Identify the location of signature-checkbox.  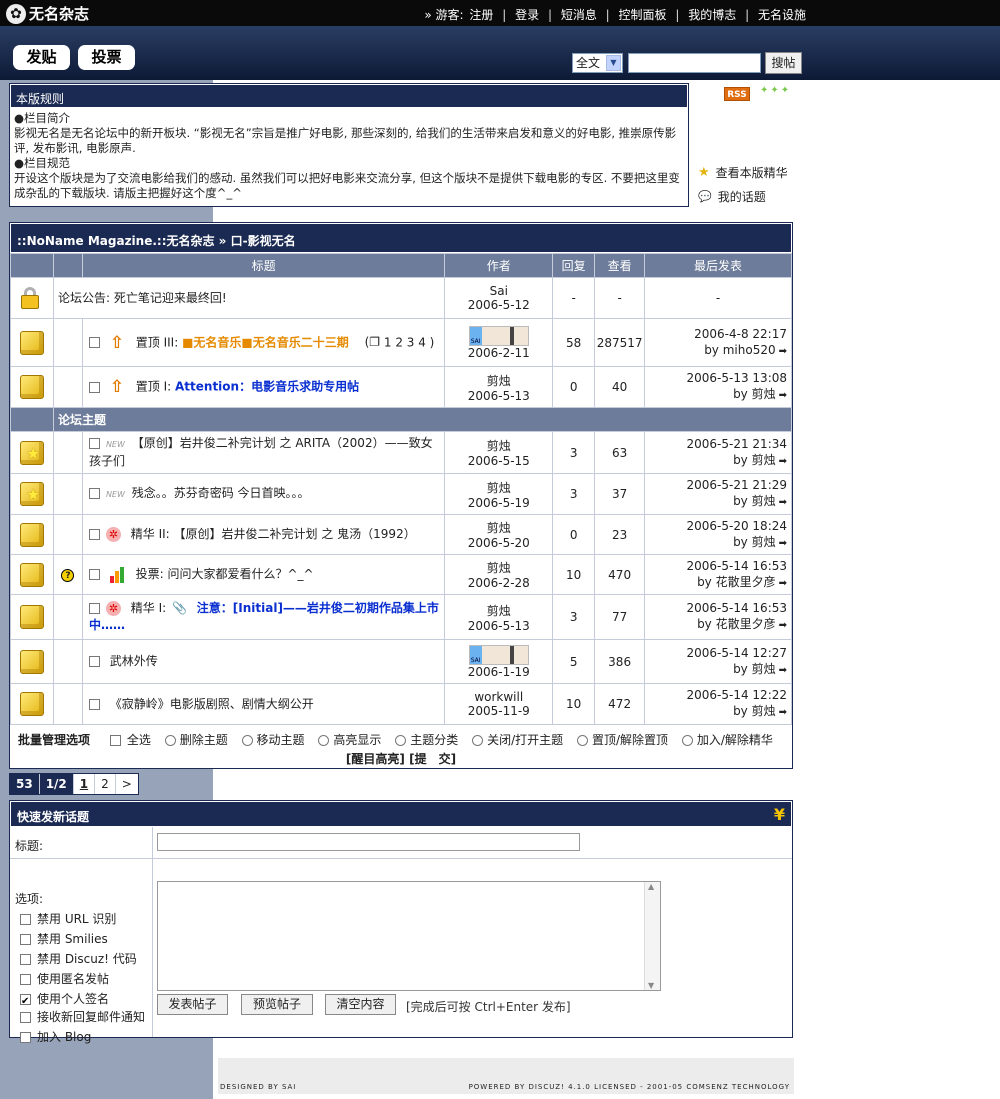
(25, 1002).